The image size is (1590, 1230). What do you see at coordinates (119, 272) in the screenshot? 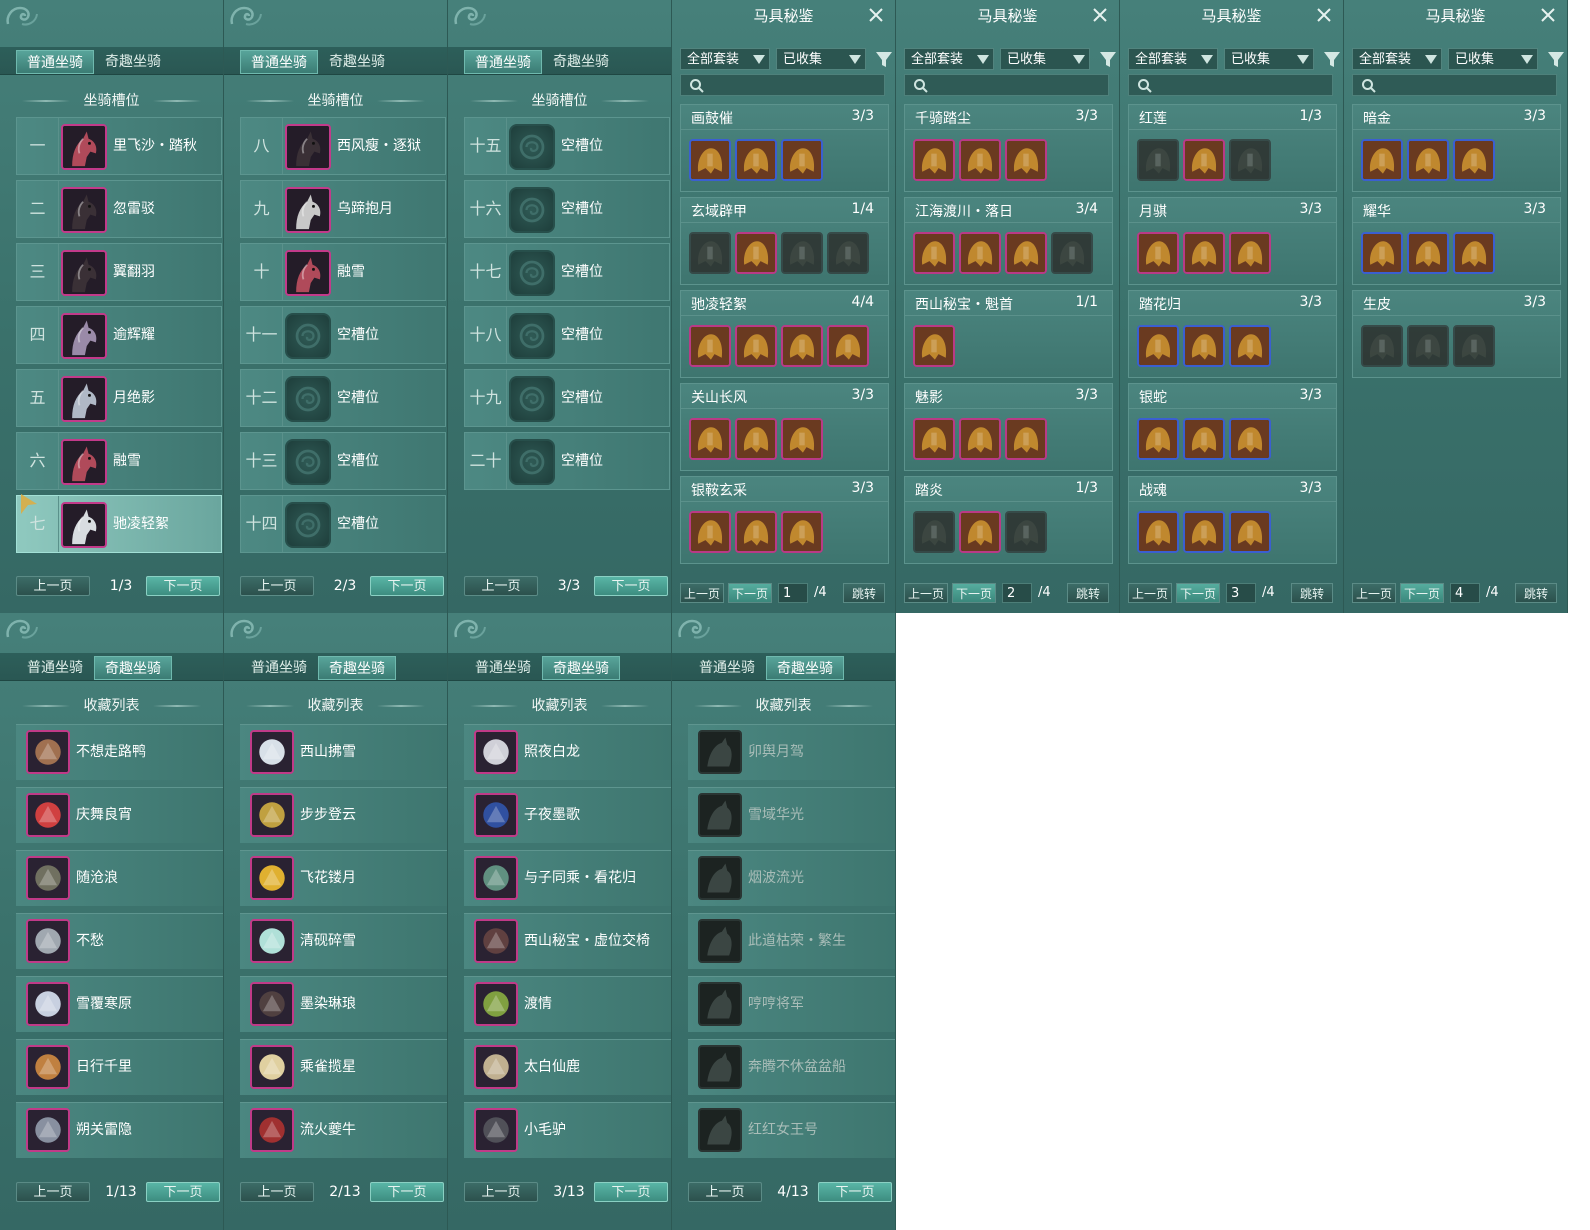
I see `mount-slot-row: 三 翼翻羽` at bounding box center [119, 272].